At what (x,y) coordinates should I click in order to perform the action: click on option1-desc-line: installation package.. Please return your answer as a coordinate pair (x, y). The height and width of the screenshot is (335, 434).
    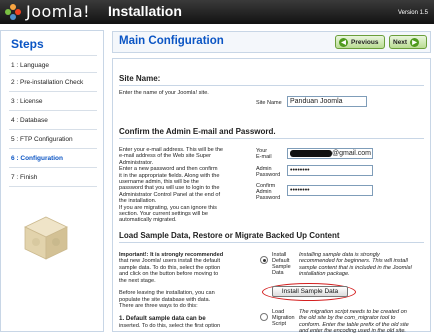
    Looking at the image, I should click on (324, 274).